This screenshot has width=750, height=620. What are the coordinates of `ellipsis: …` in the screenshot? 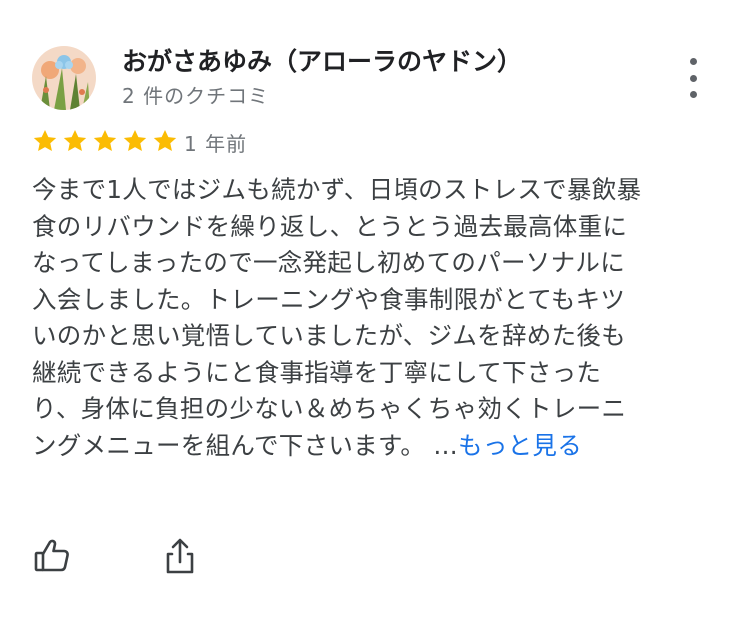 It's located at (446, 445).